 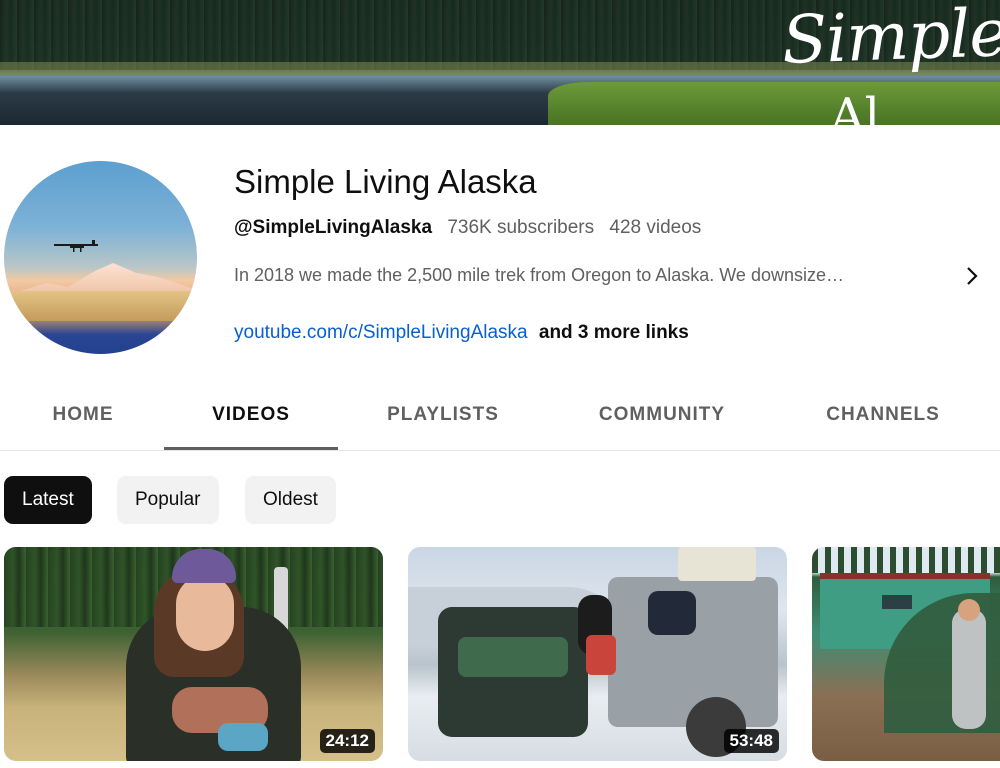 What do you see at coordinates (333, 227) in the screenshot?
I see `channel-handle: @SimpleLivingAlaska` at bounding box center [333, 227].